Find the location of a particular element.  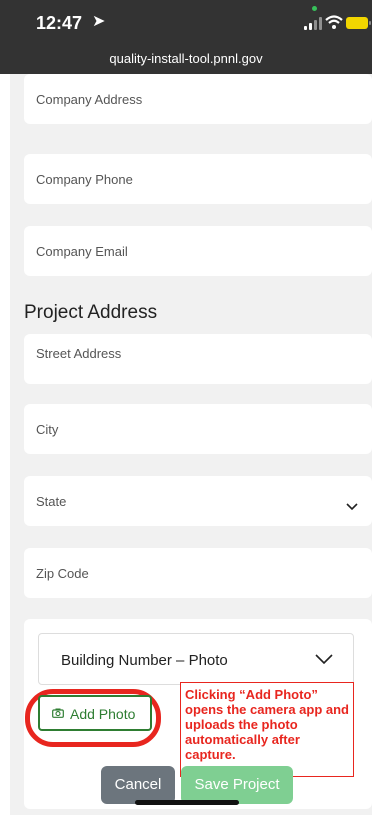

wifi-icon is located at coordinates (334, 22).